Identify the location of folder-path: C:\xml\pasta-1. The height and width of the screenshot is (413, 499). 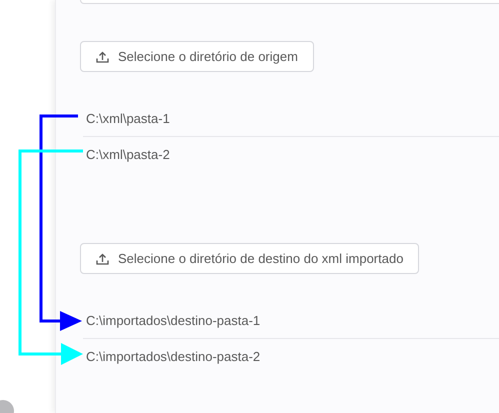
(128, 118).